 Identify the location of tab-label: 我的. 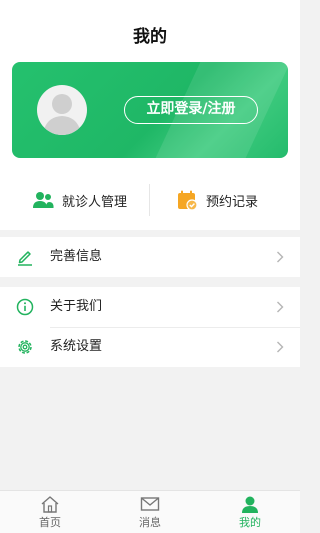
(250, 522).